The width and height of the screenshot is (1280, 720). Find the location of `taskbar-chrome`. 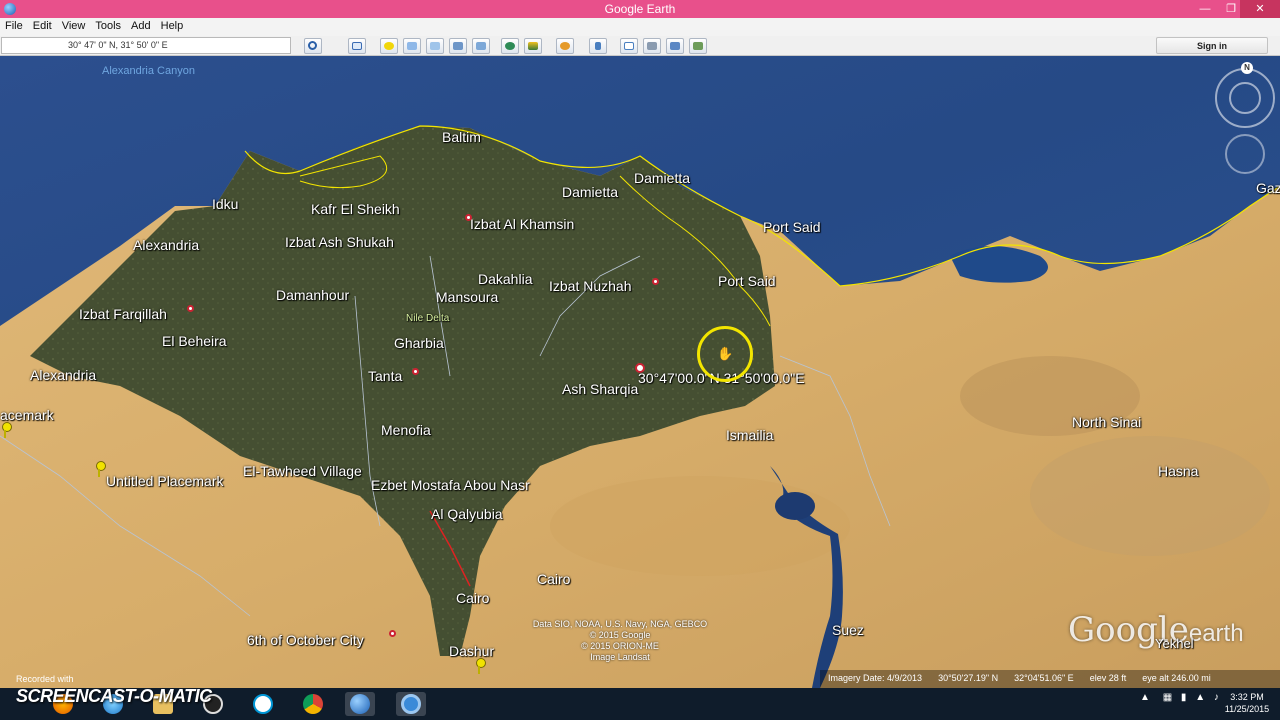

taskbar-chrome is located at coordinates (313, 704).